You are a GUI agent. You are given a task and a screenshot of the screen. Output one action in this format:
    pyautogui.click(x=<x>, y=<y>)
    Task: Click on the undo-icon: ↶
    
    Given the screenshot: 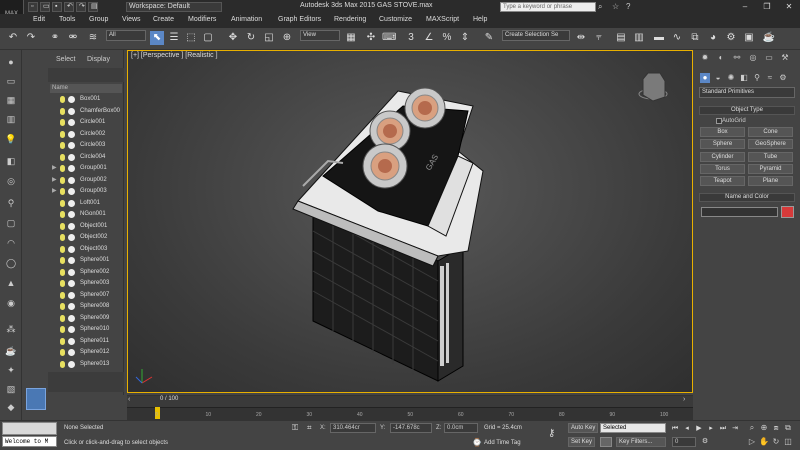 What is the action you would take?
    pyautogui.click(x=13, y=38)
    